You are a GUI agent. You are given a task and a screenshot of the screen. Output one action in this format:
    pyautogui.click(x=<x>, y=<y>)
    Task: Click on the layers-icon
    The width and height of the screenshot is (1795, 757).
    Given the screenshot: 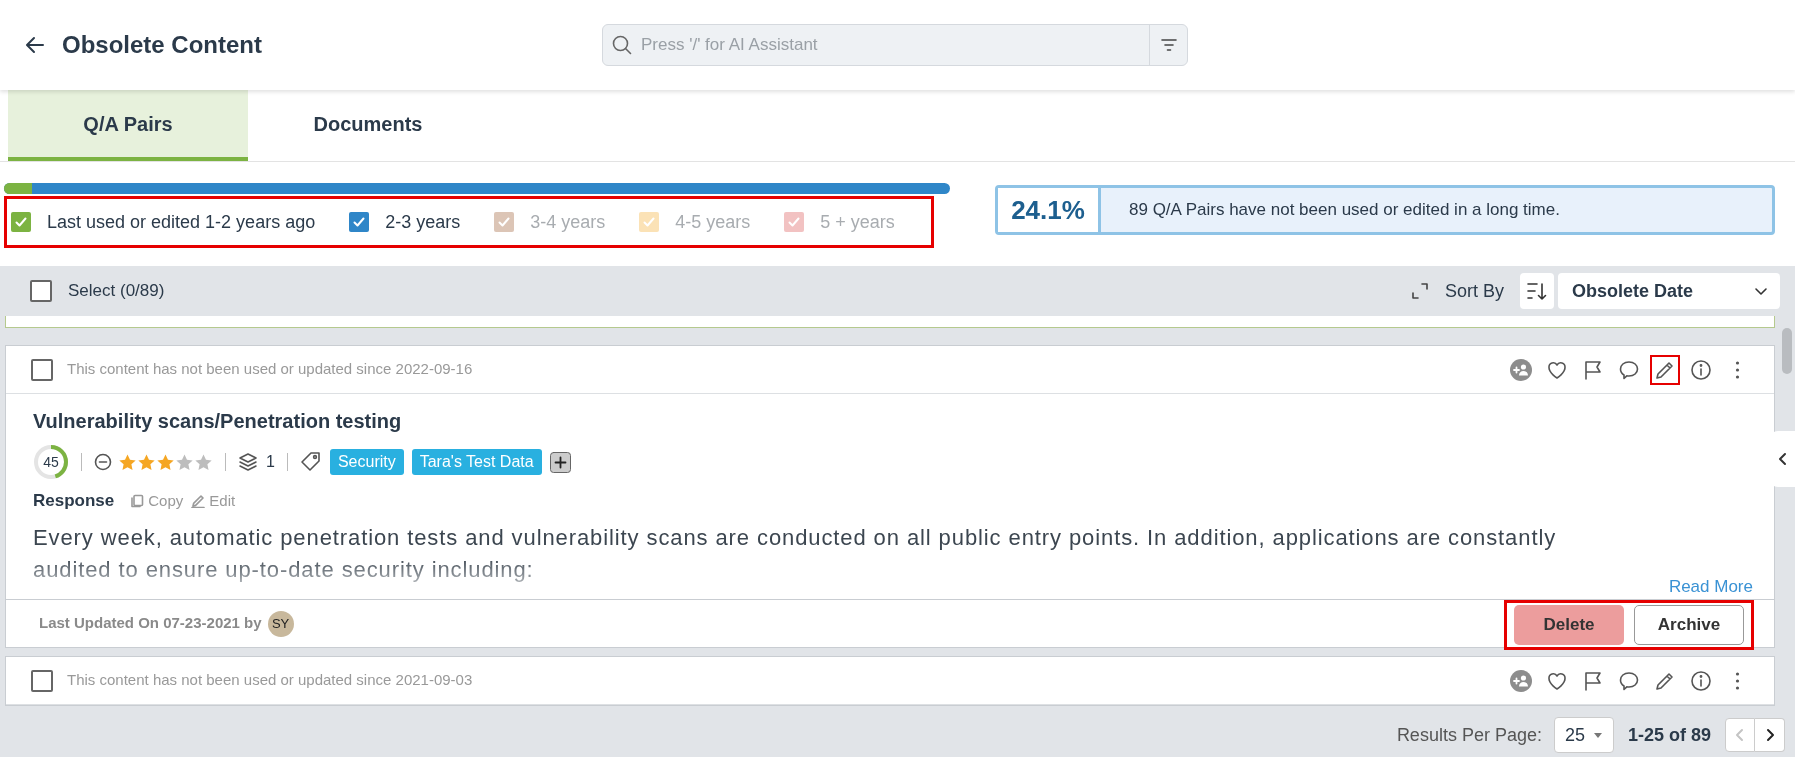 What is the action you would take?
    pyautogui.click(x=248, y=462)
    